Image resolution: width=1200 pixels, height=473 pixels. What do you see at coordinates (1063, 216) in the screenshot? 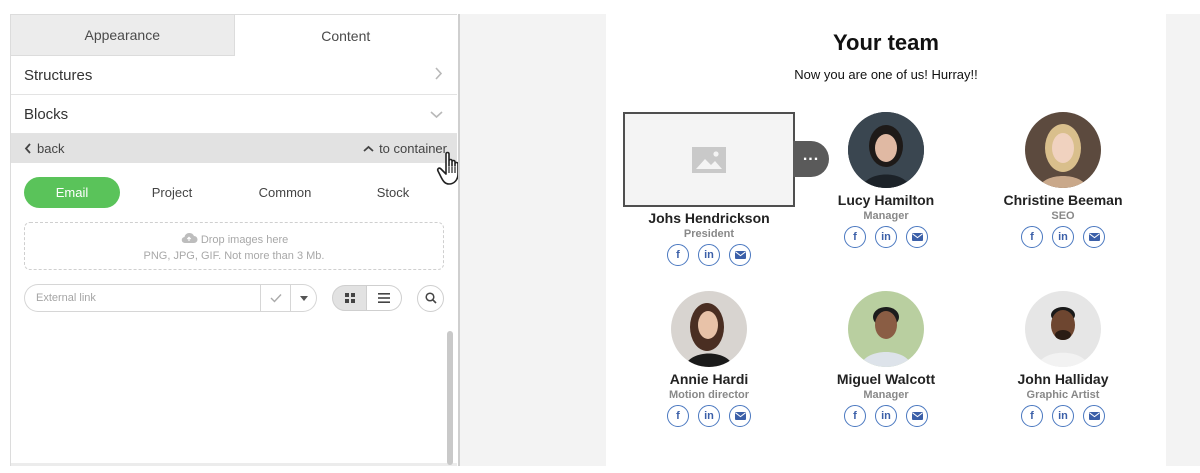
I see `member-role: SEO` at bounding box center [1063, 216].